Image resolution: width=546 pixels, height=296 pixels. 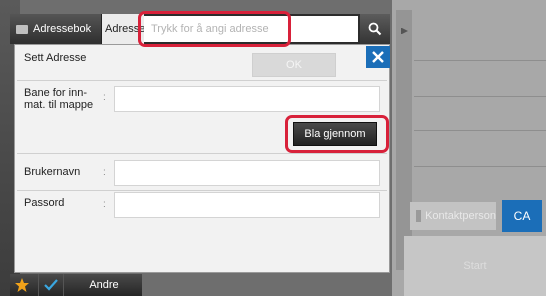 What do you see at coordinates (22, 29) in the screenshot?
I see `addressbook-icon` at bounding box center [22, 29].